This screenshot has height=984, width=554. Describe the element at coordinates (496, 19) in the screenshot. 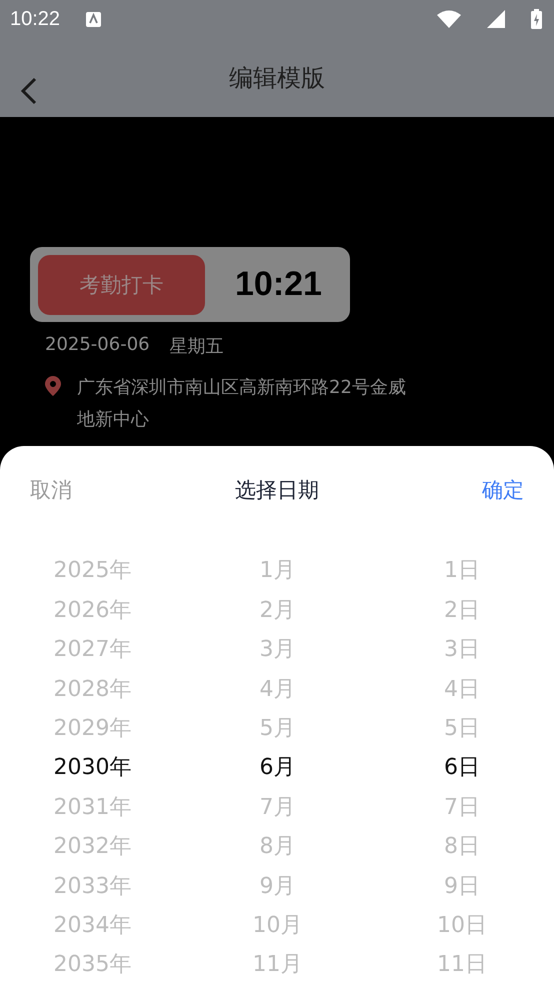

I see `signal-icon` at that location.